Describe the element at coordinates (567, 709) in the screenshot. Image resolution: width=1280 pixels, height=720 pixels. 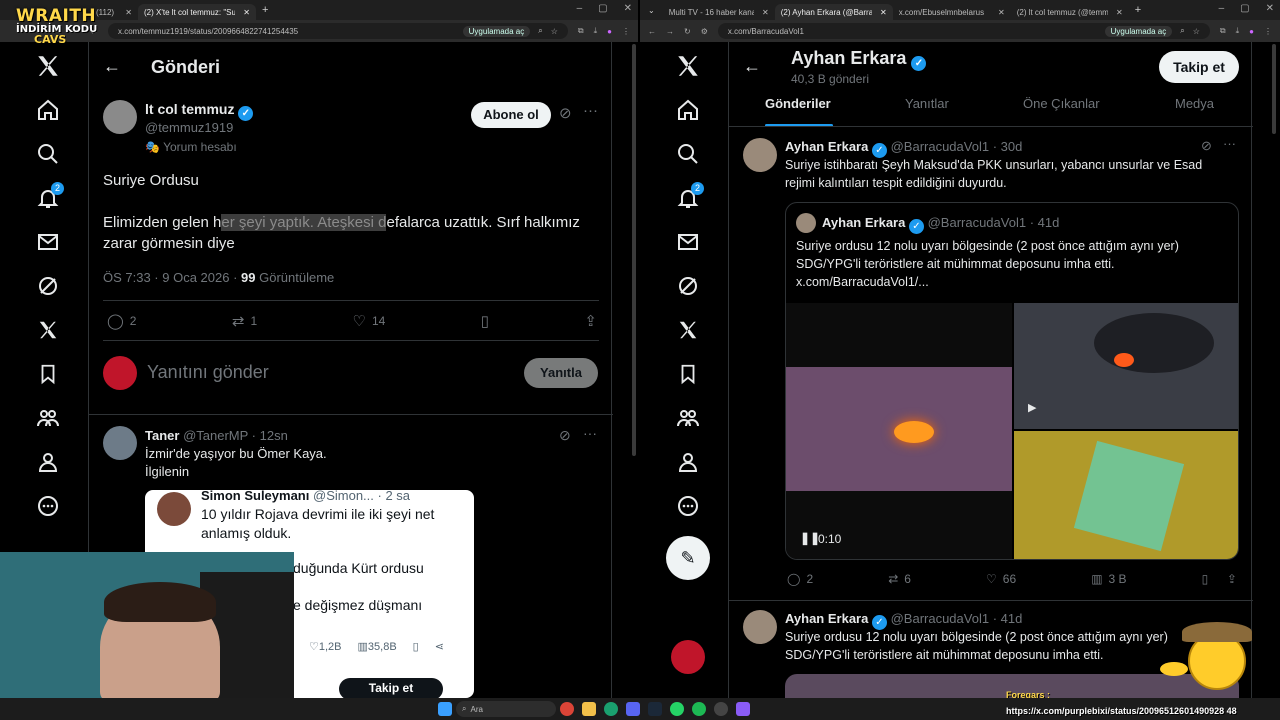
I see `chrome-icon` at that location.